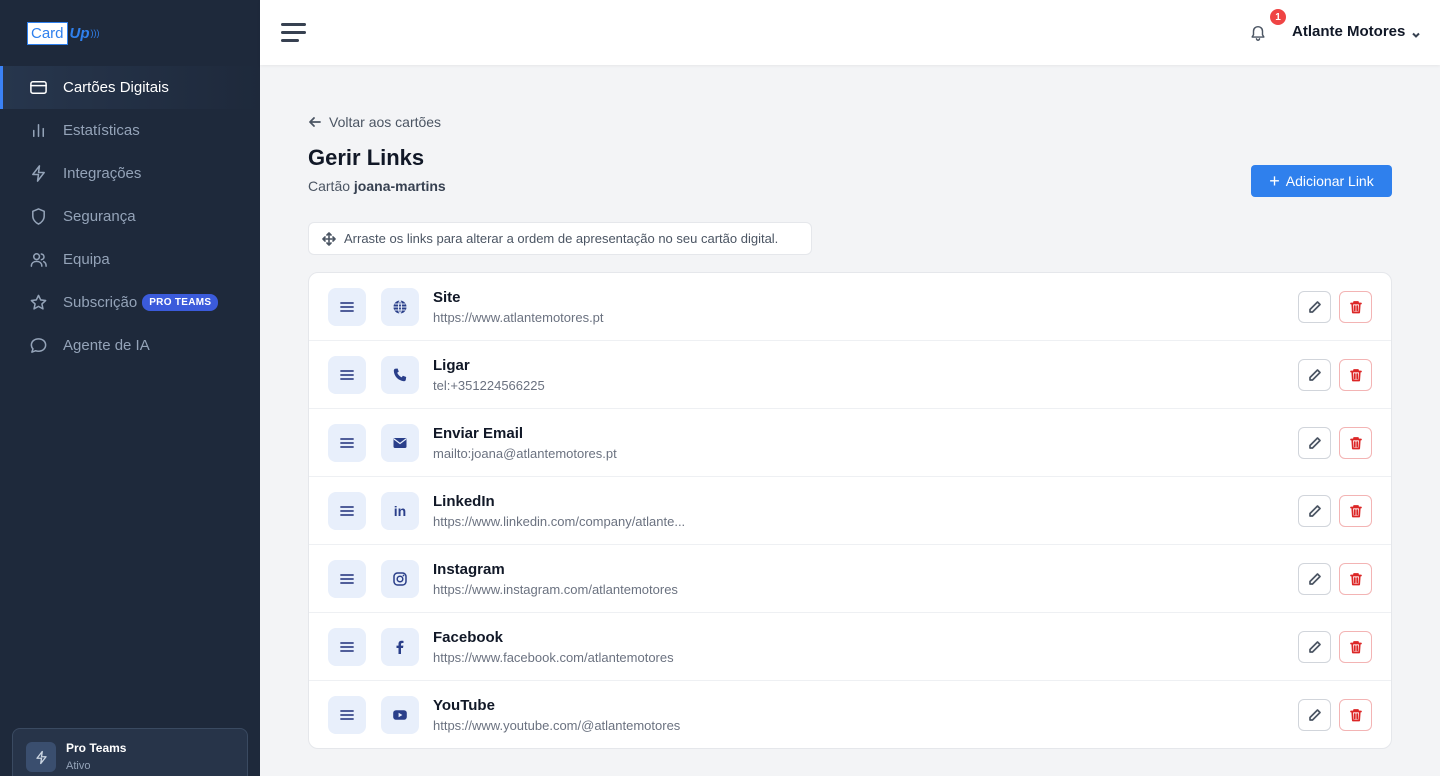 The width and height of the screenshot is (1440, 776). What do you see at coordinates (1416, 32) in the screenshot?
I see `chevron-down-icon` at bounding box center [1416, 32].